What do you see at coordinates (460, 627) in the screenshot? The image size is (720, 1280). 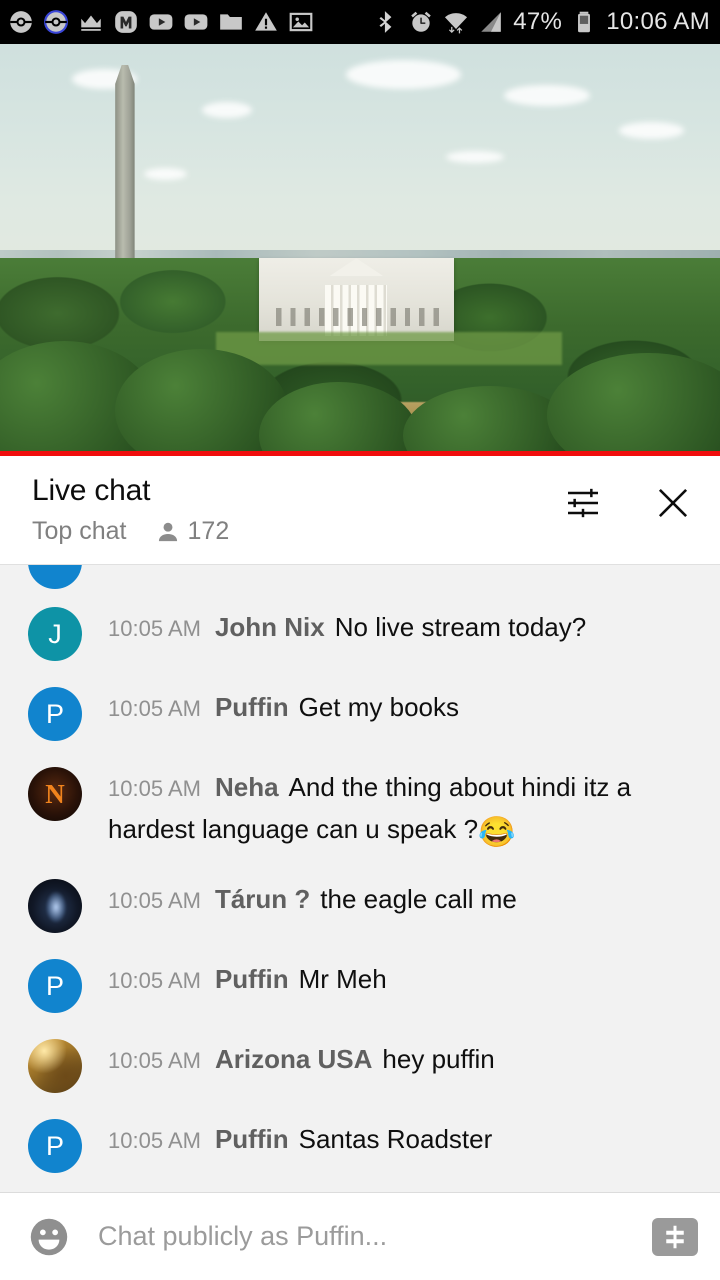 I see `message-text: No live stream today?` at bounding box center [460, 627].